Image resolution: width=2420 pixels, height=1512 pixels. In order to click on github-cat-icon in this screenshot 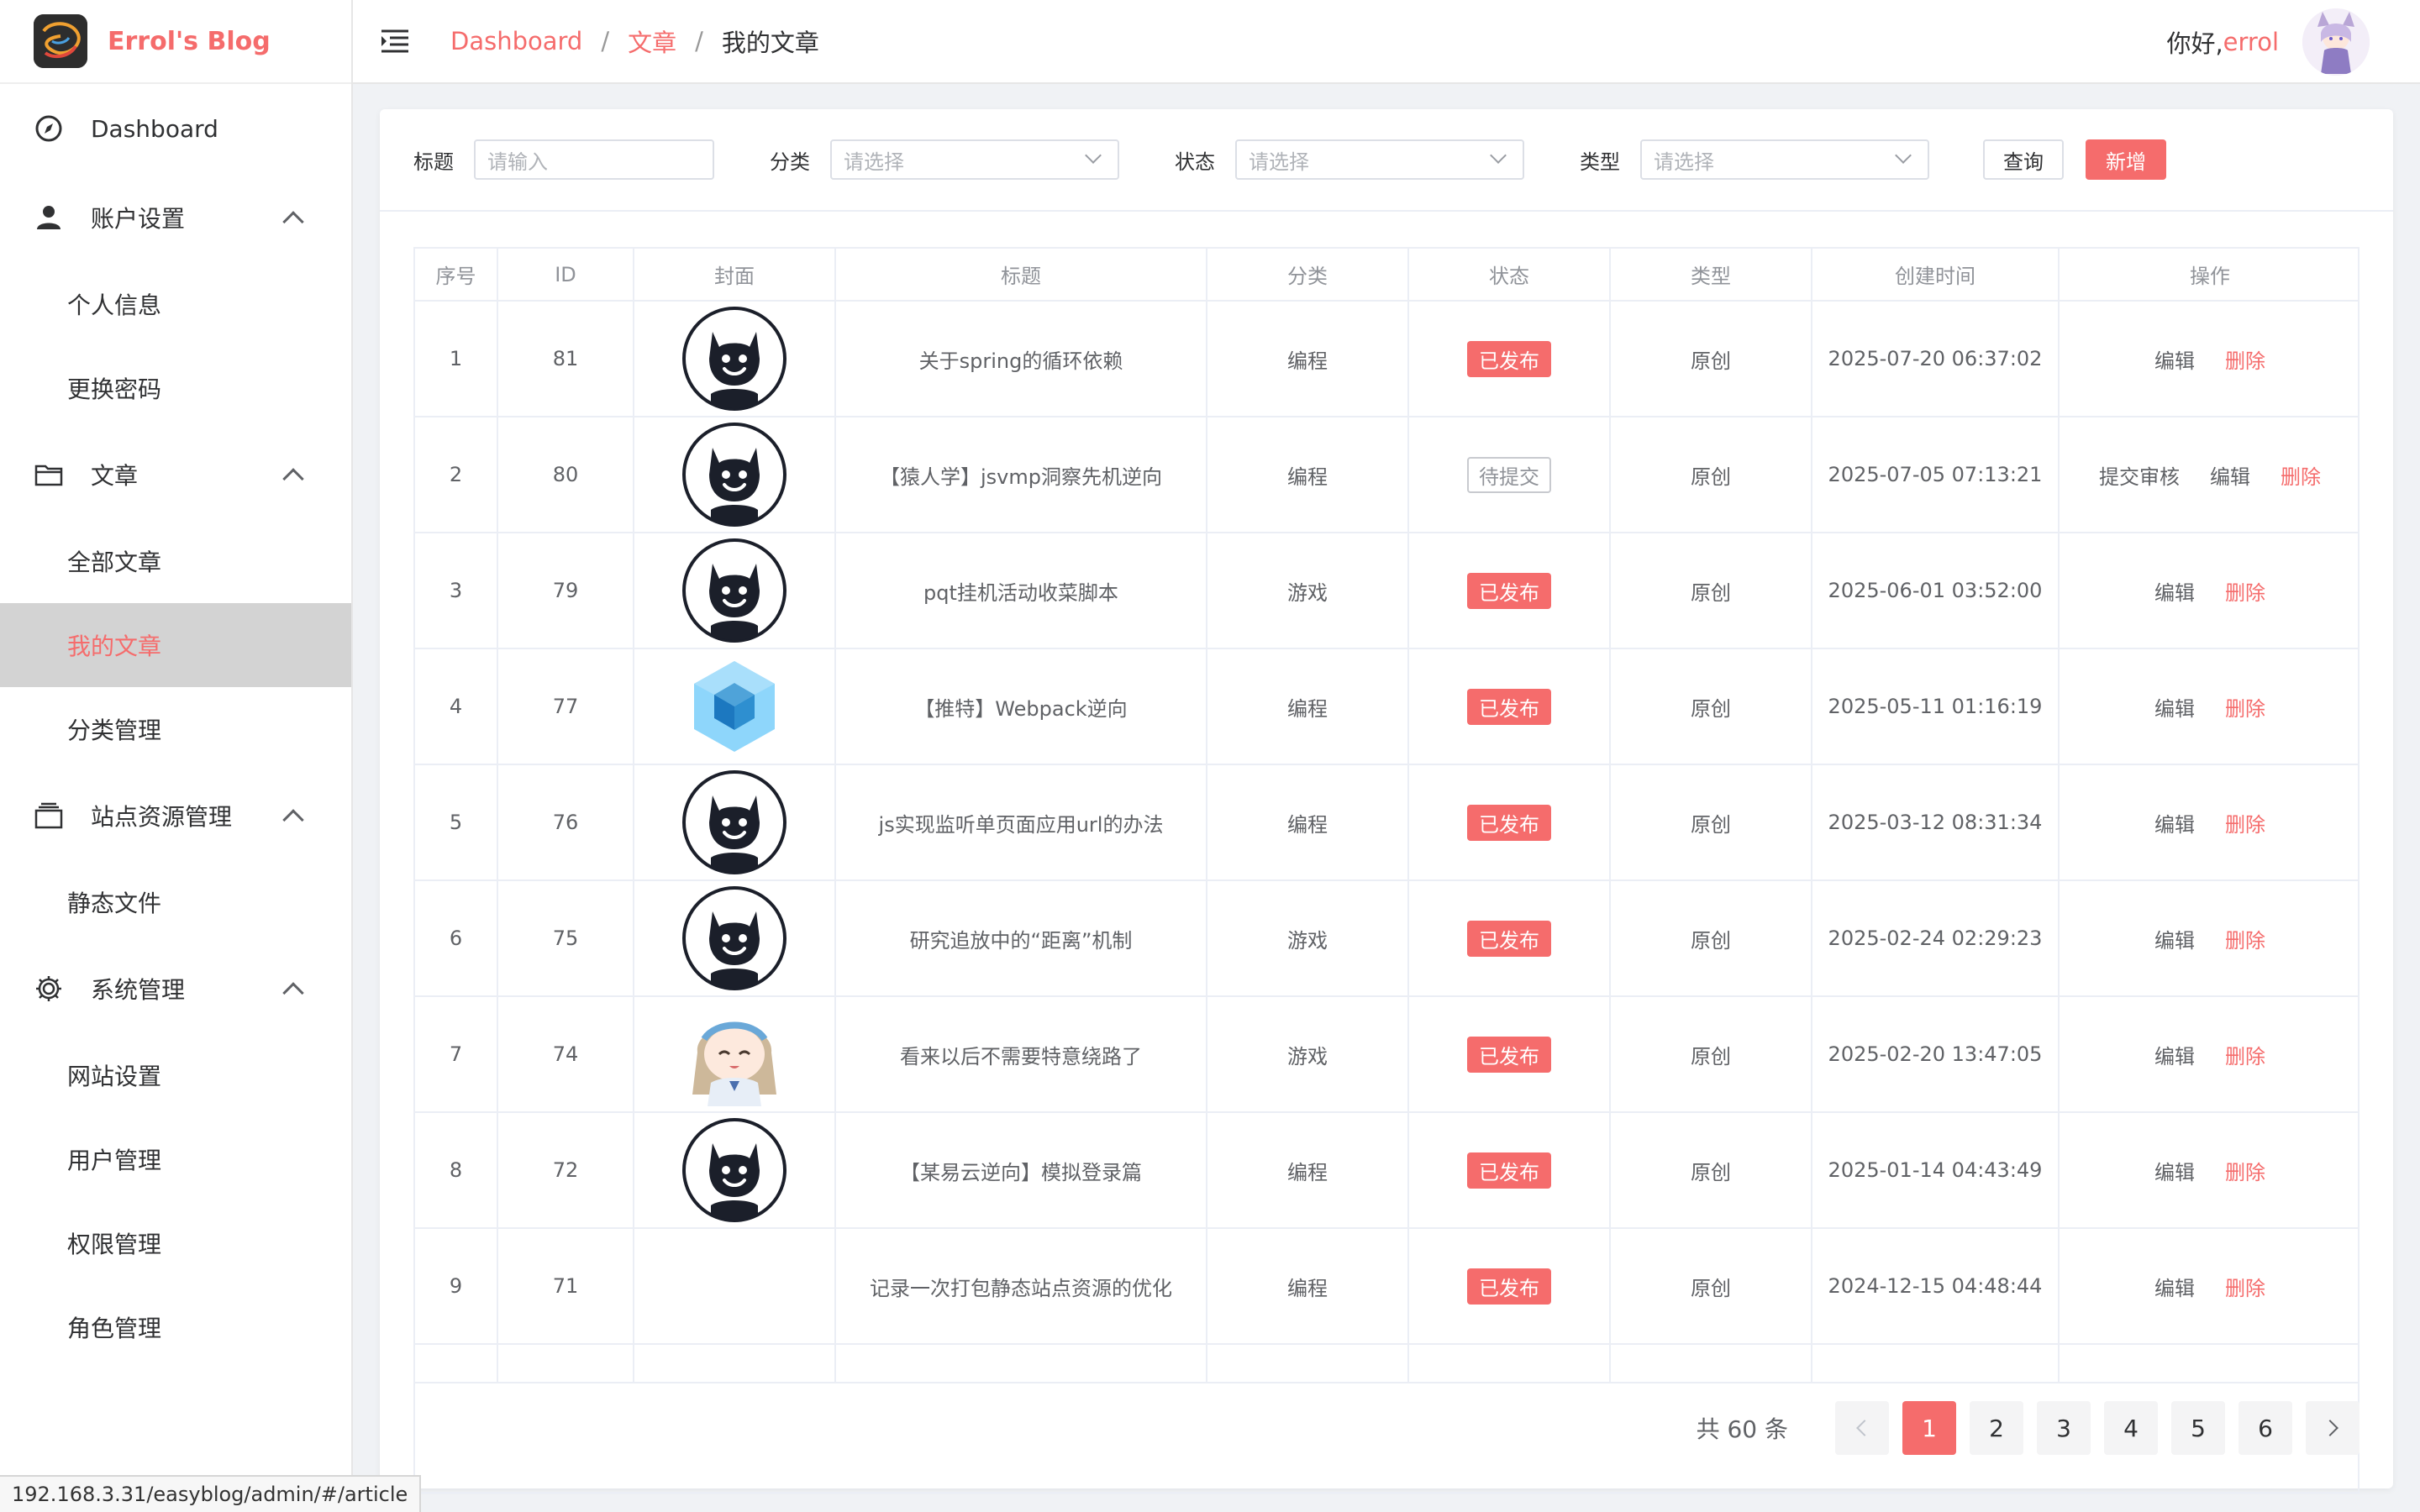, I will do `click(734, 475)`.